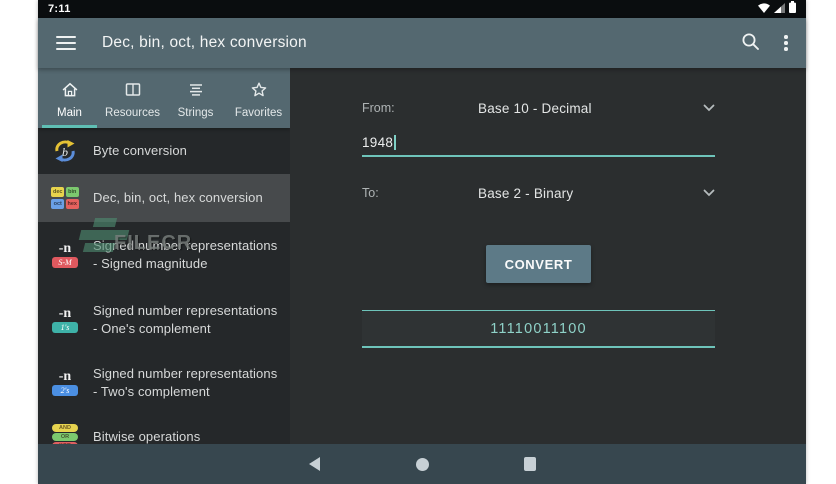 The width and height of the screenshot is (836, 484). I want to click on icon-cell-dec: dec, so click(58, 192).